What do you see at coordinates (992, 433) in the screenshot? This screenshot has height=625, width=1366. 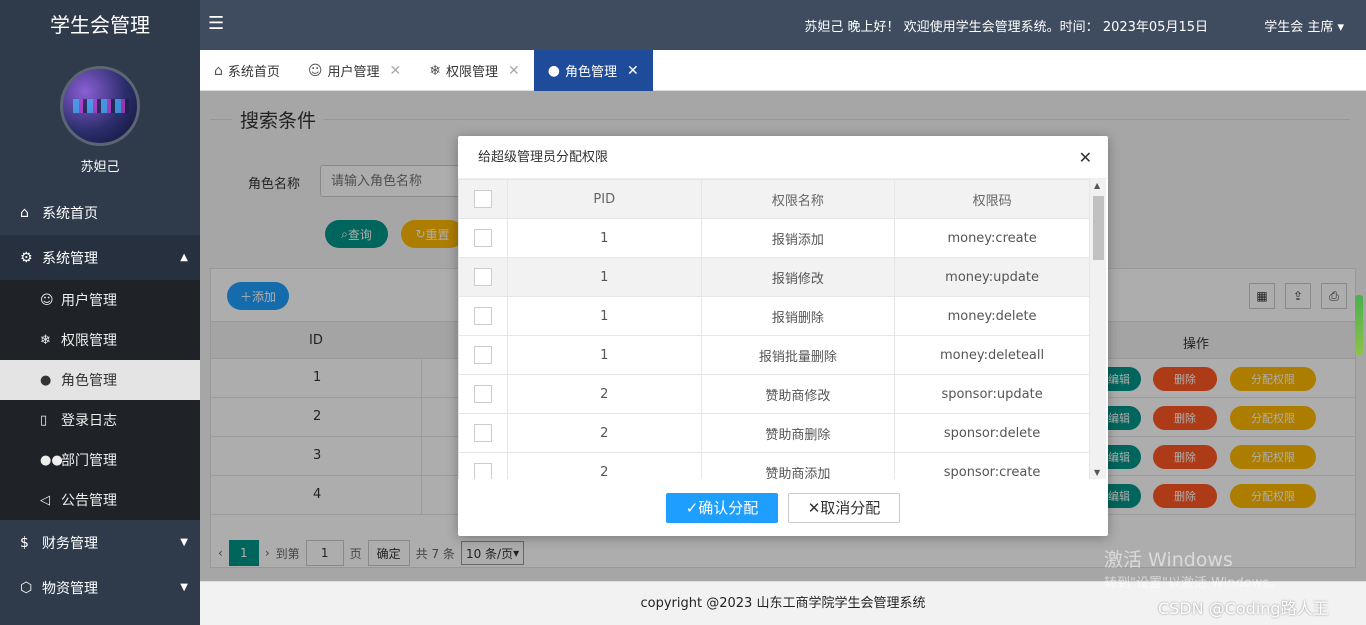 I see `row-perm-code: sponsor:delete` at bounding box center [992, 433].